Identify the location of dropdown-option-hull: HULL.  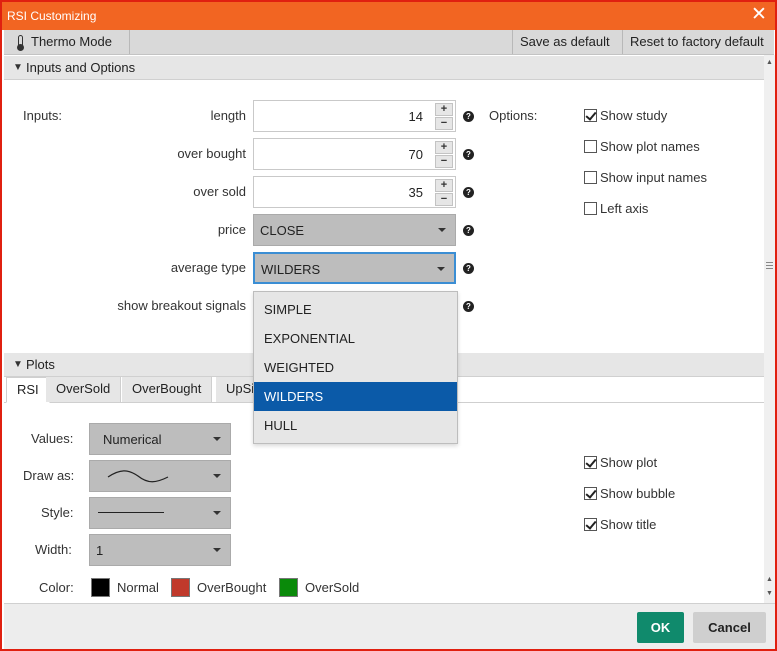
(355, 425).